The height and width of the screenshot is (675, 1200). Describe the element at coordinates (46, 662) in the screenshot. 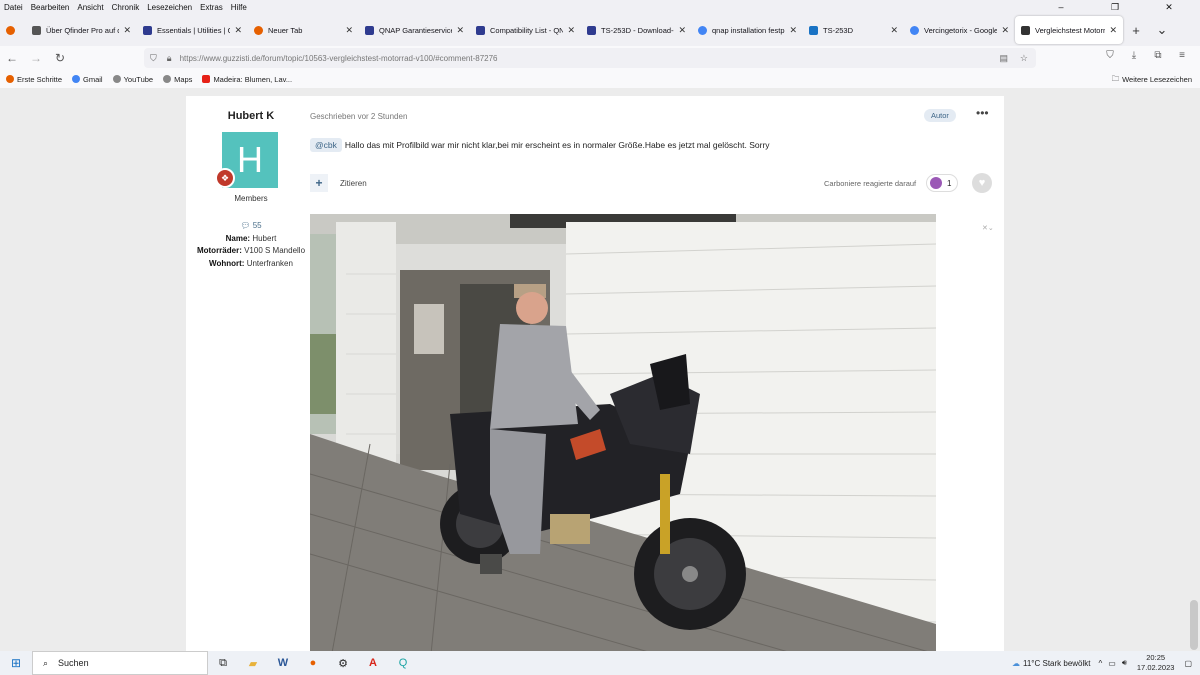

I see `search-icon: ⌕` at that location.